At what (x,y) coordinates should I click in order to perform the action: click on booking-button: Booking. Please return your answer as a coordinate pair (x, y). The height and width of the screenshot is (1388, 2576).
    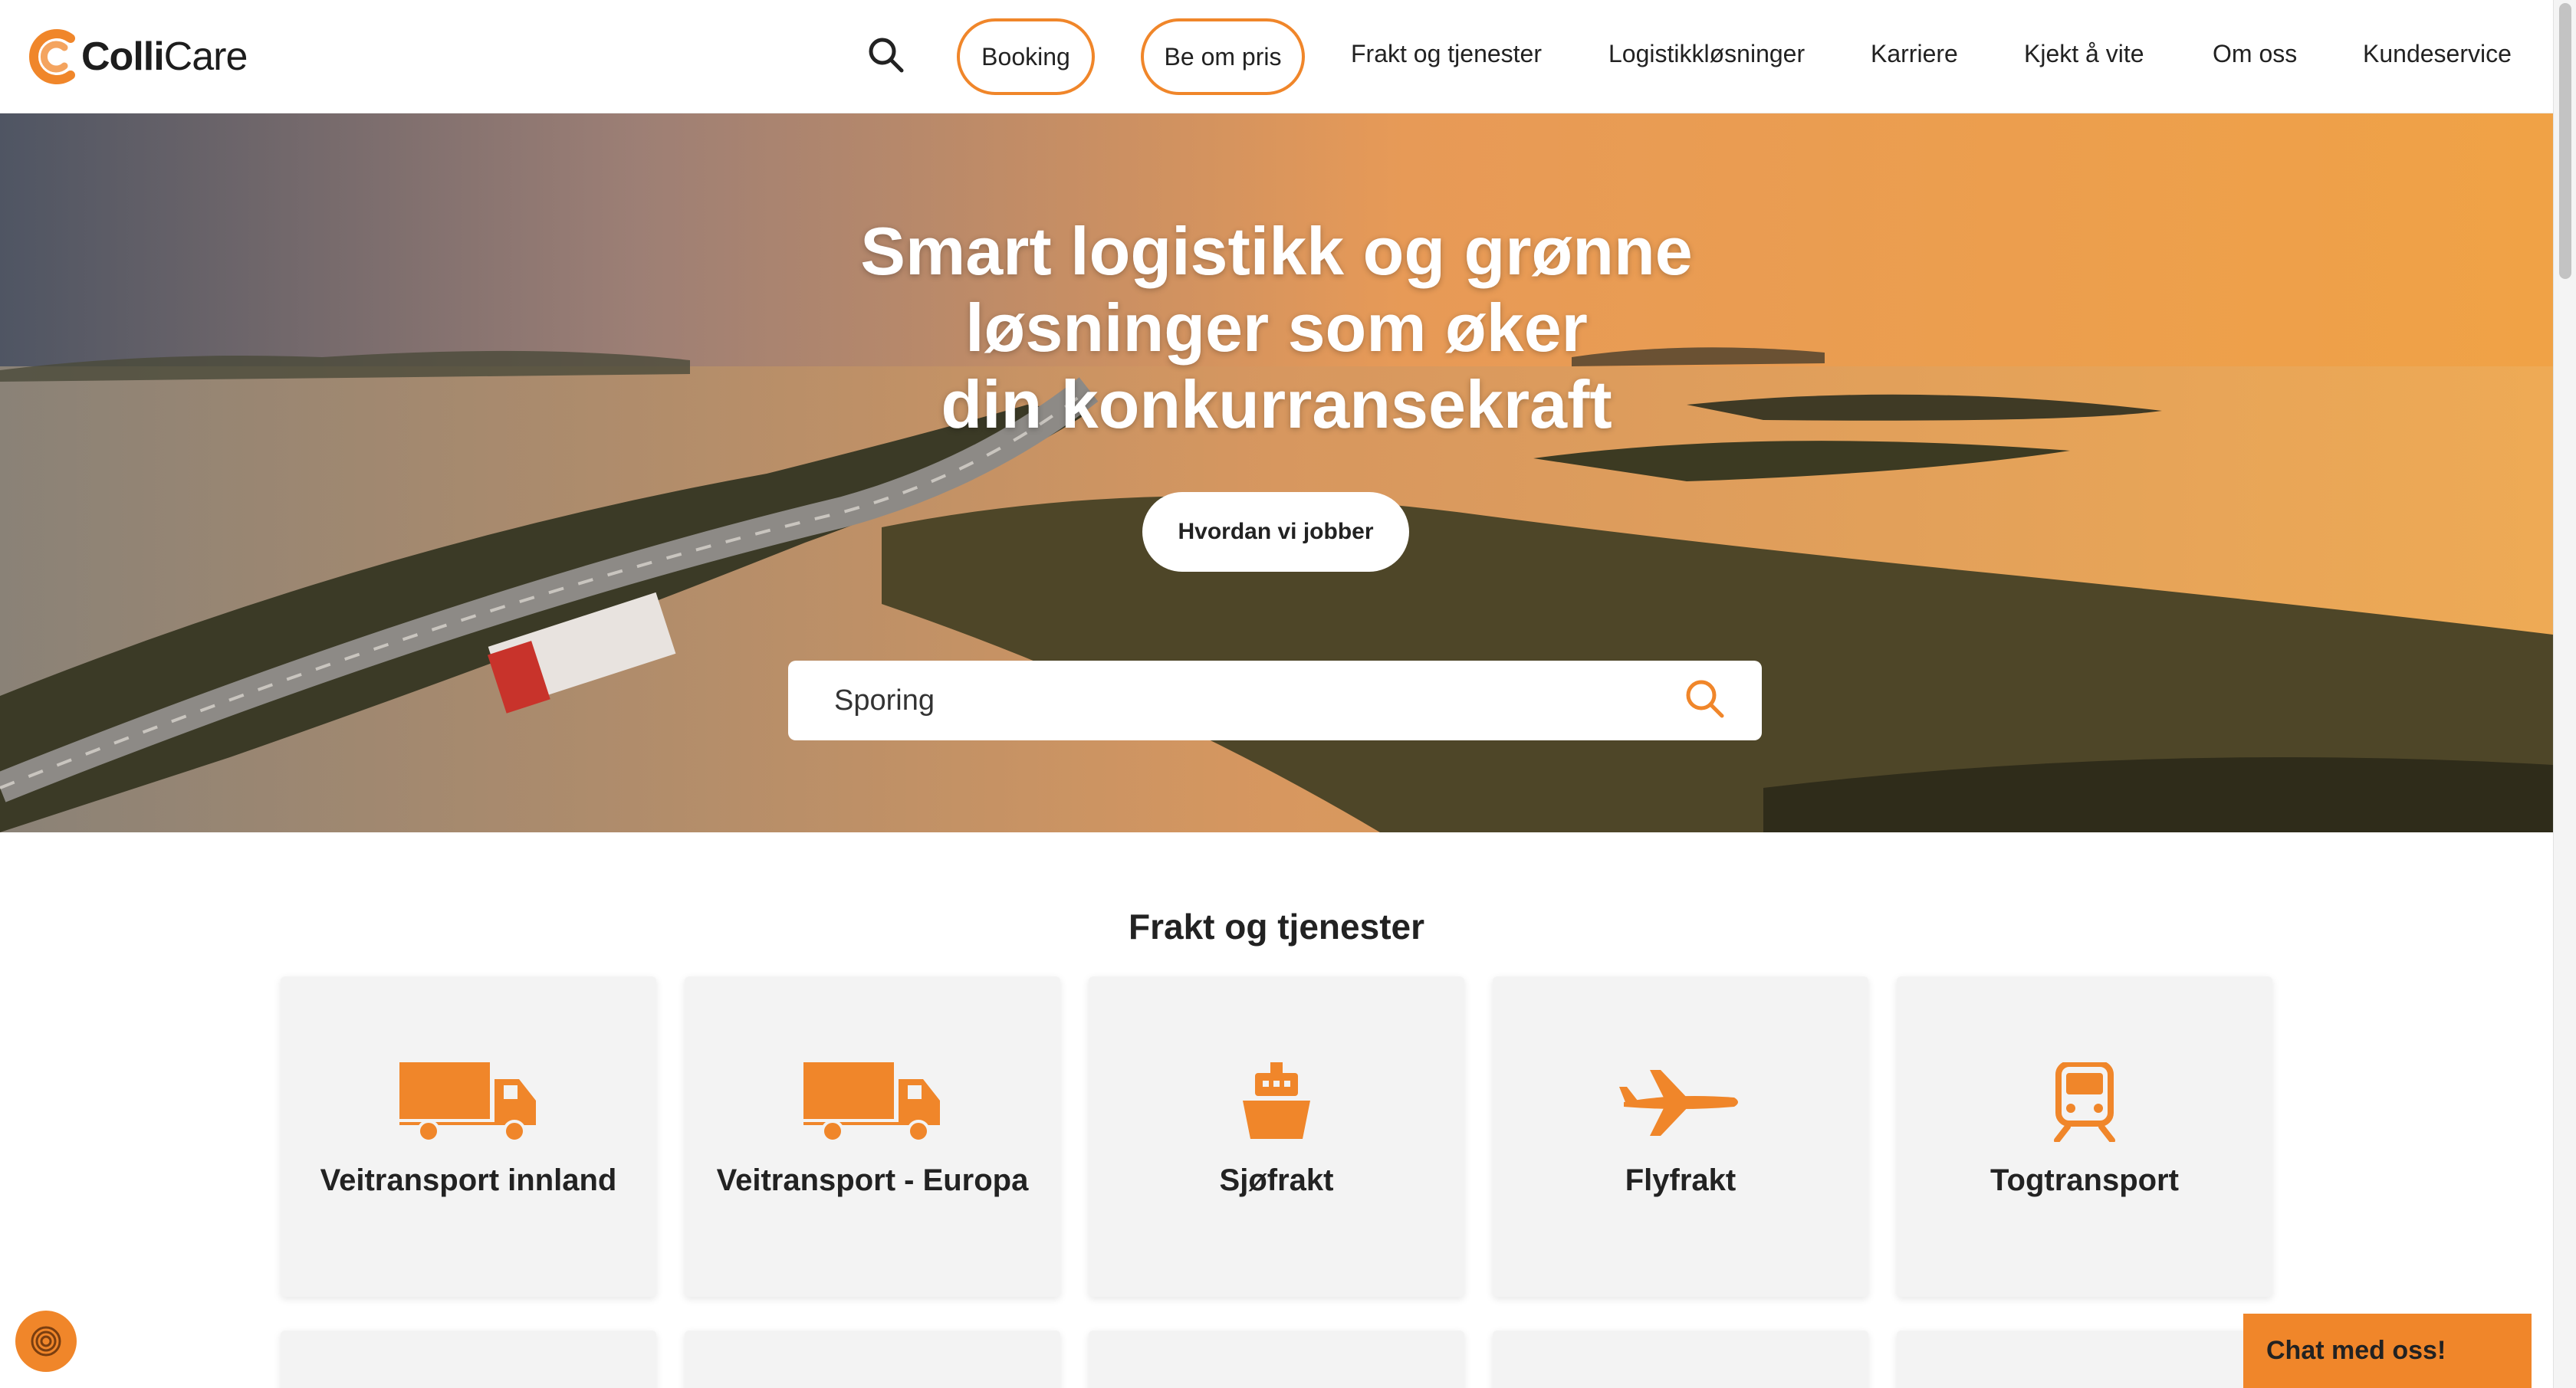
    Looking at the image, I should click on (1026, 56).